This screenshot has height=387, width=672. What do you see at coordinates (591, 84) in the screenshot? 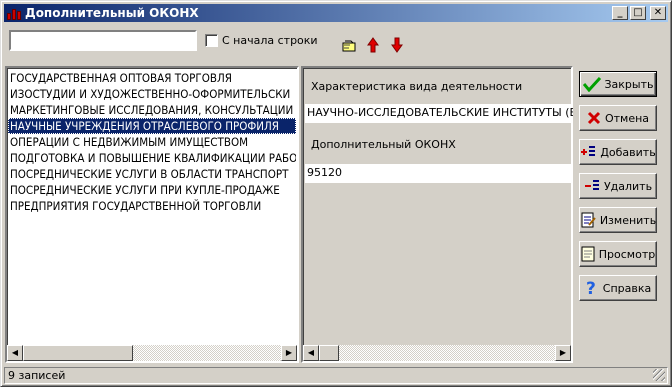
I see `checkmark-icon` at bounding box center [591, 84].